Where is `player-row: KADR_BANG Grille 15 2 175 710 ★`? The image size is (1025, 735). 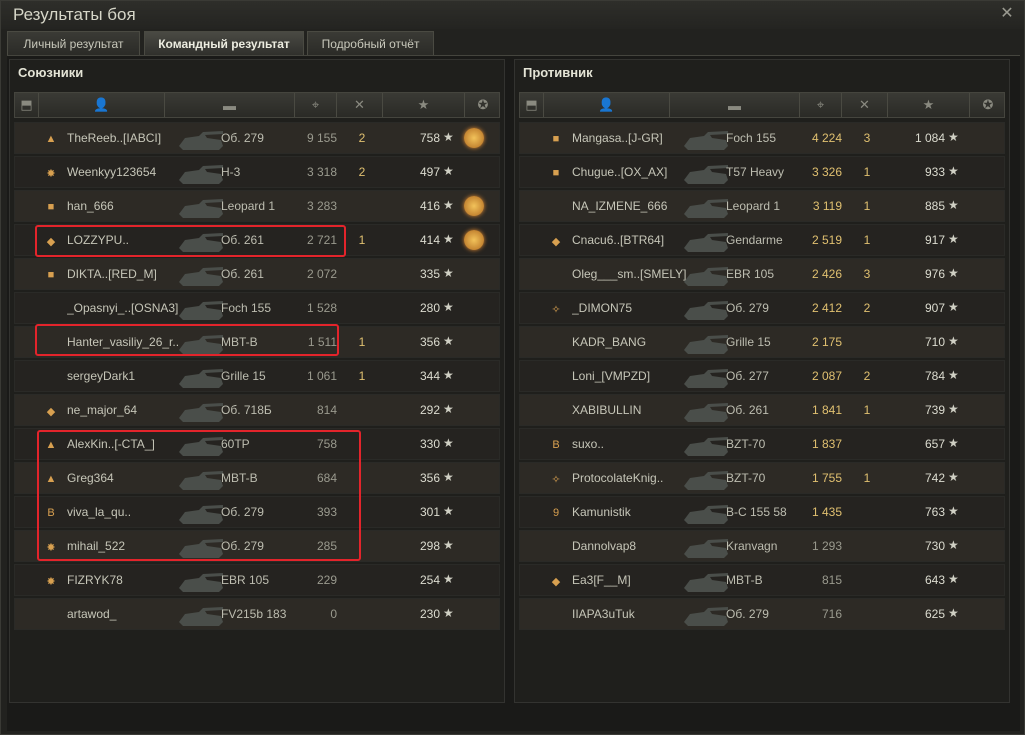 player-row: KADR_BANG Grille 15 2 175 710 ★ is located at coordinates (762, 342).